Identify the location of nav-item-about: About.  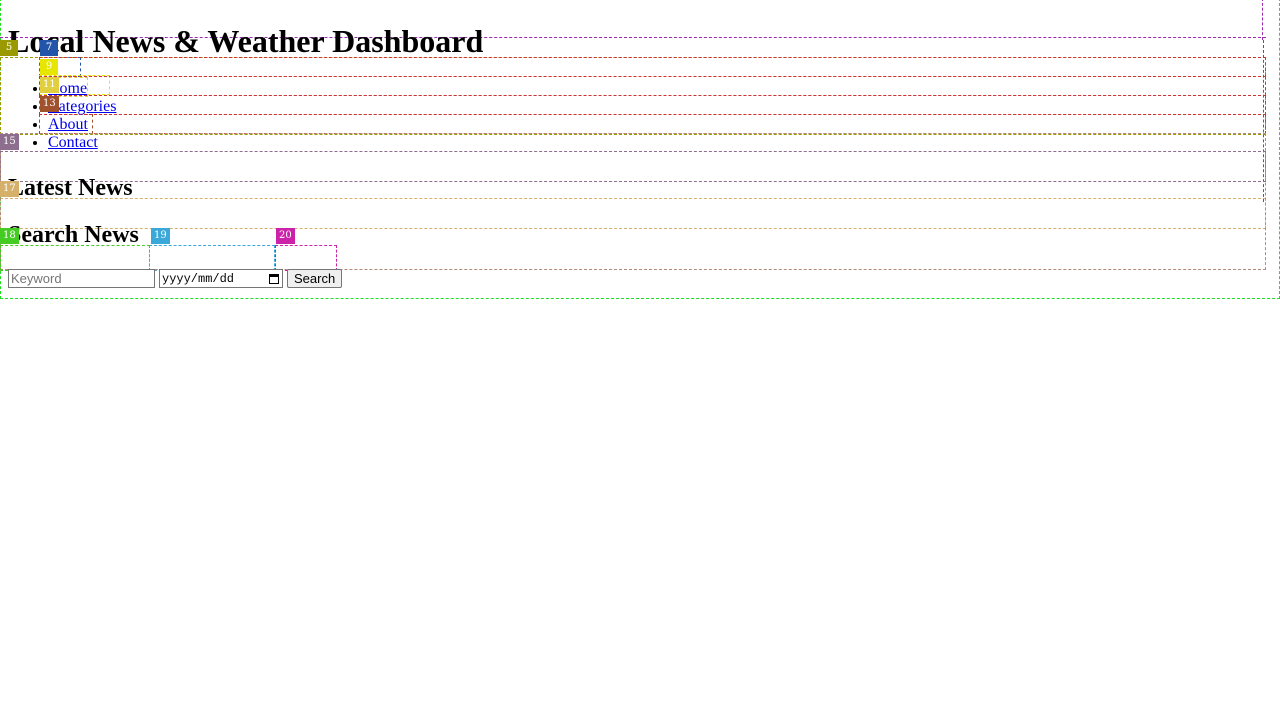
(82, 125).